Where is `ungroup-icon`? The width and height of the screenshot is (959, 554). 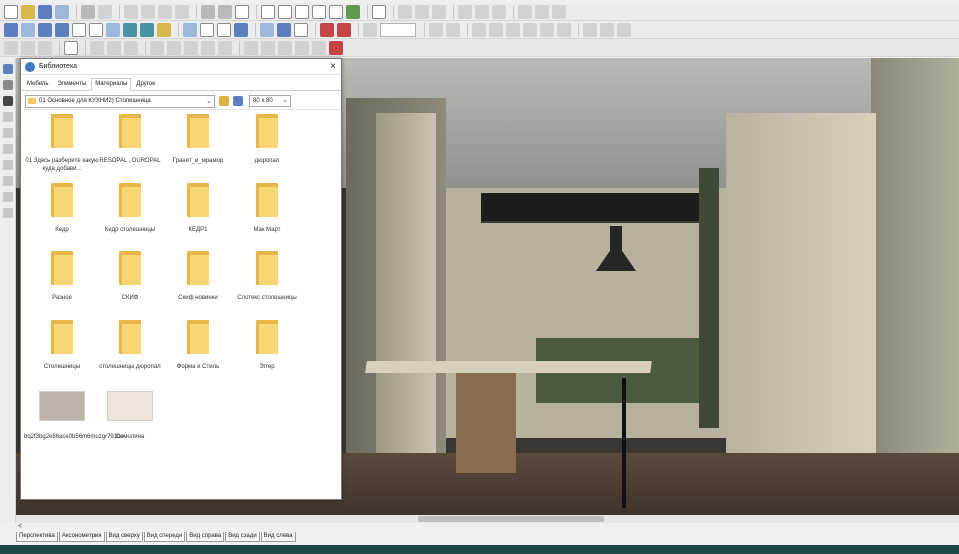
ungroup-icon is located at coordinates (525, 11).